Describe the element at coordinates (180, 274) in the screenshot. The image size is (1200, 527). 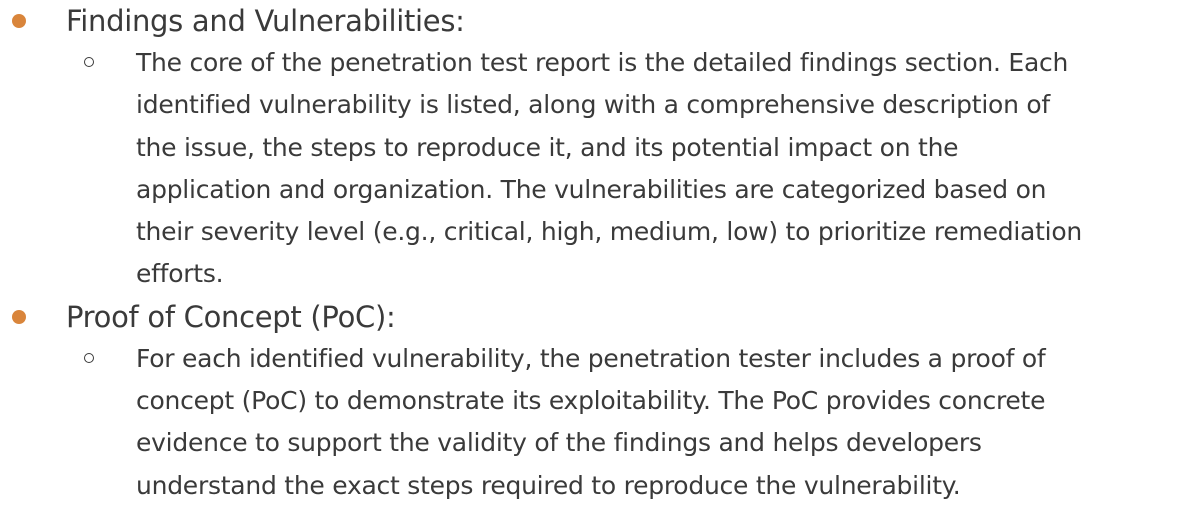
I see `paragraph-line: efforts.` at that location.